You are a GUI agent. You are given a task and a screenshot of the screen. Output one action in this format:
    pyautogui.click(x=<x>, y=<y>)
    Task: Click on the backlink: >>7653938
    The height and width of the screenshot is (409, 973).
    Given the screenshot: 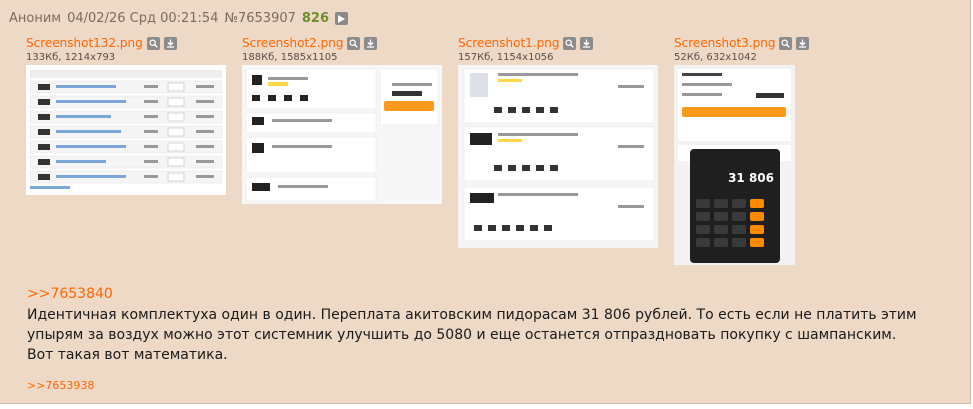 What is the action you would take?
    pyautogui.click(x=60, y=385)
    